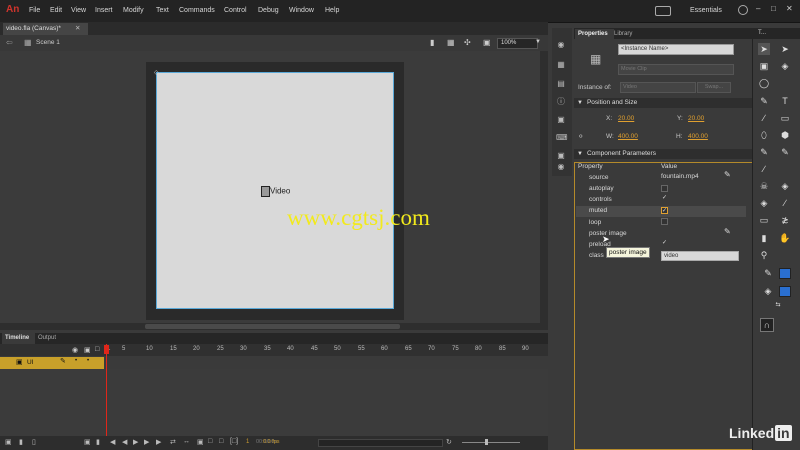 The width and height of the screenshot is (800, 450). What do you see at coordinates (785, 273) in the screenshot?
I see `stroke-color-swatch` at bounding box center [785, 273].